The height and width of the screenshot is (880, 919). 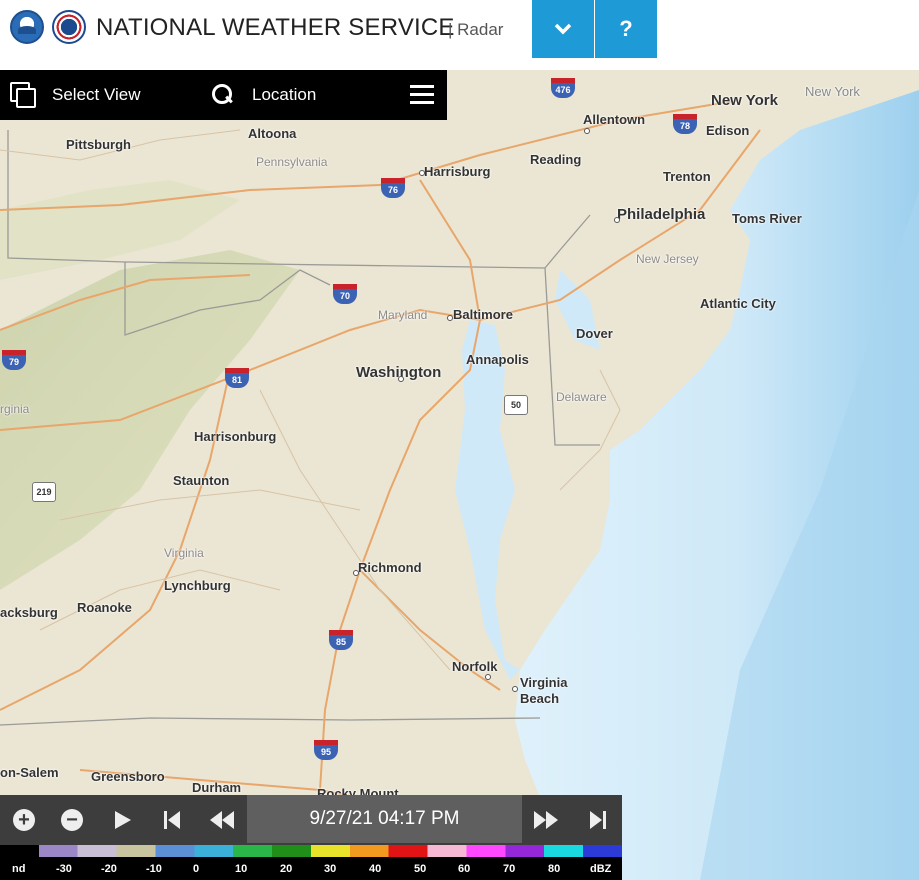 I want to click on views-icon, so click(x=23, y=95).